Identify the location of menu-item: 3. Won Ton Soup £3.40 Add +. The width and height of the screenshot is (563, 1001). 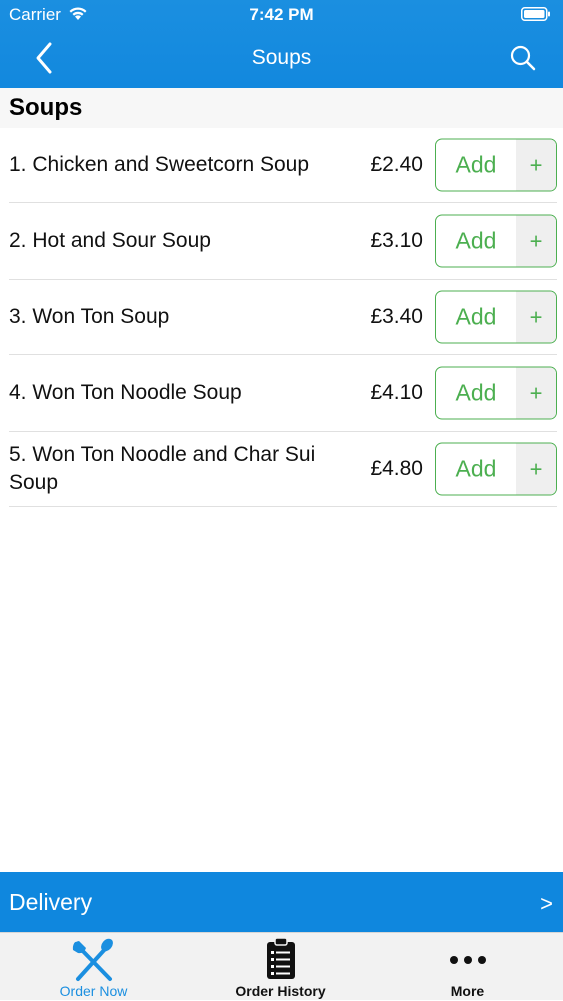
(283, 317).